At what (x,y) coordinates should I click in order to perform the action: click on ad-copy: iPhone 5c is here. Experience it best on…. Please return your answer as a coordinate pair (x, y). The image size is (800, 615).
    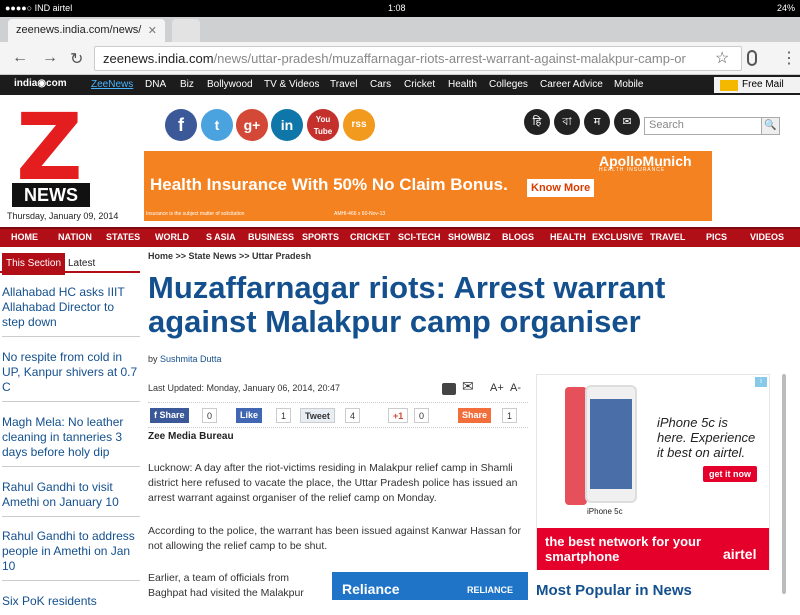
    Looking at the image, I should click on (706, 437).